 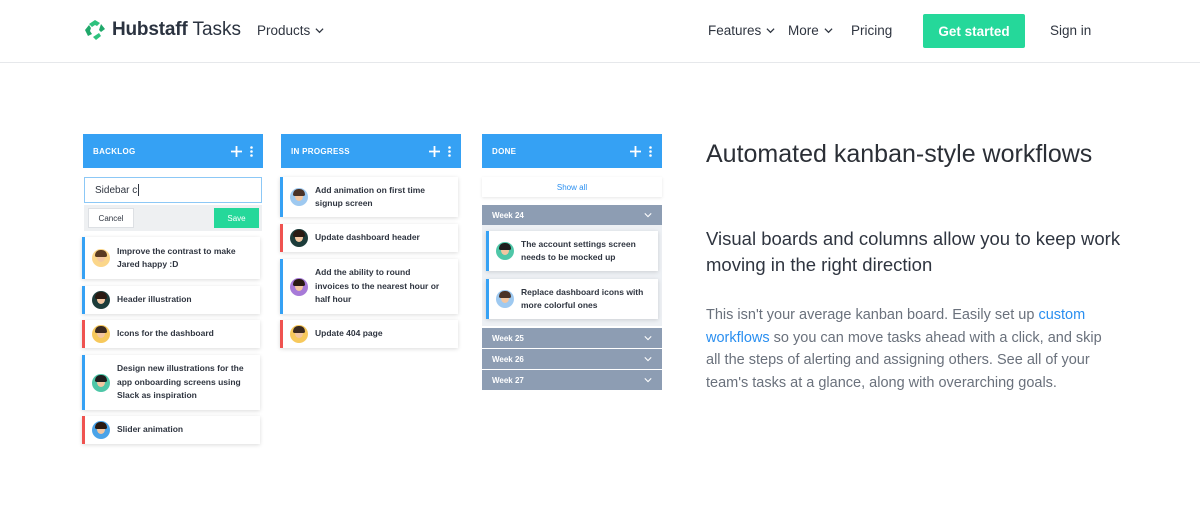 What do you see at coordinates (173, 218) in the screenshot?
I see `new-card-actions: Cancel Save` at bounding box center [173, 218].